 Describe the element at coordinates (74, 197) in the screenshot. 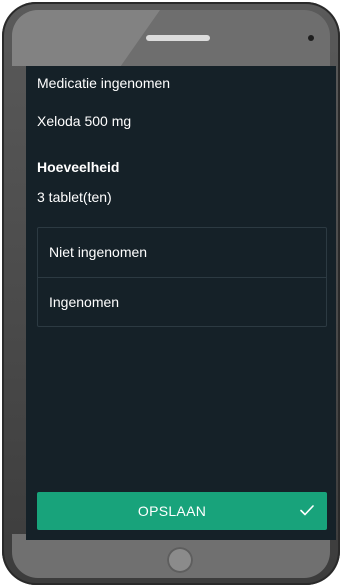

I see `quantity-value: 3 tablet(ten)` at that location.